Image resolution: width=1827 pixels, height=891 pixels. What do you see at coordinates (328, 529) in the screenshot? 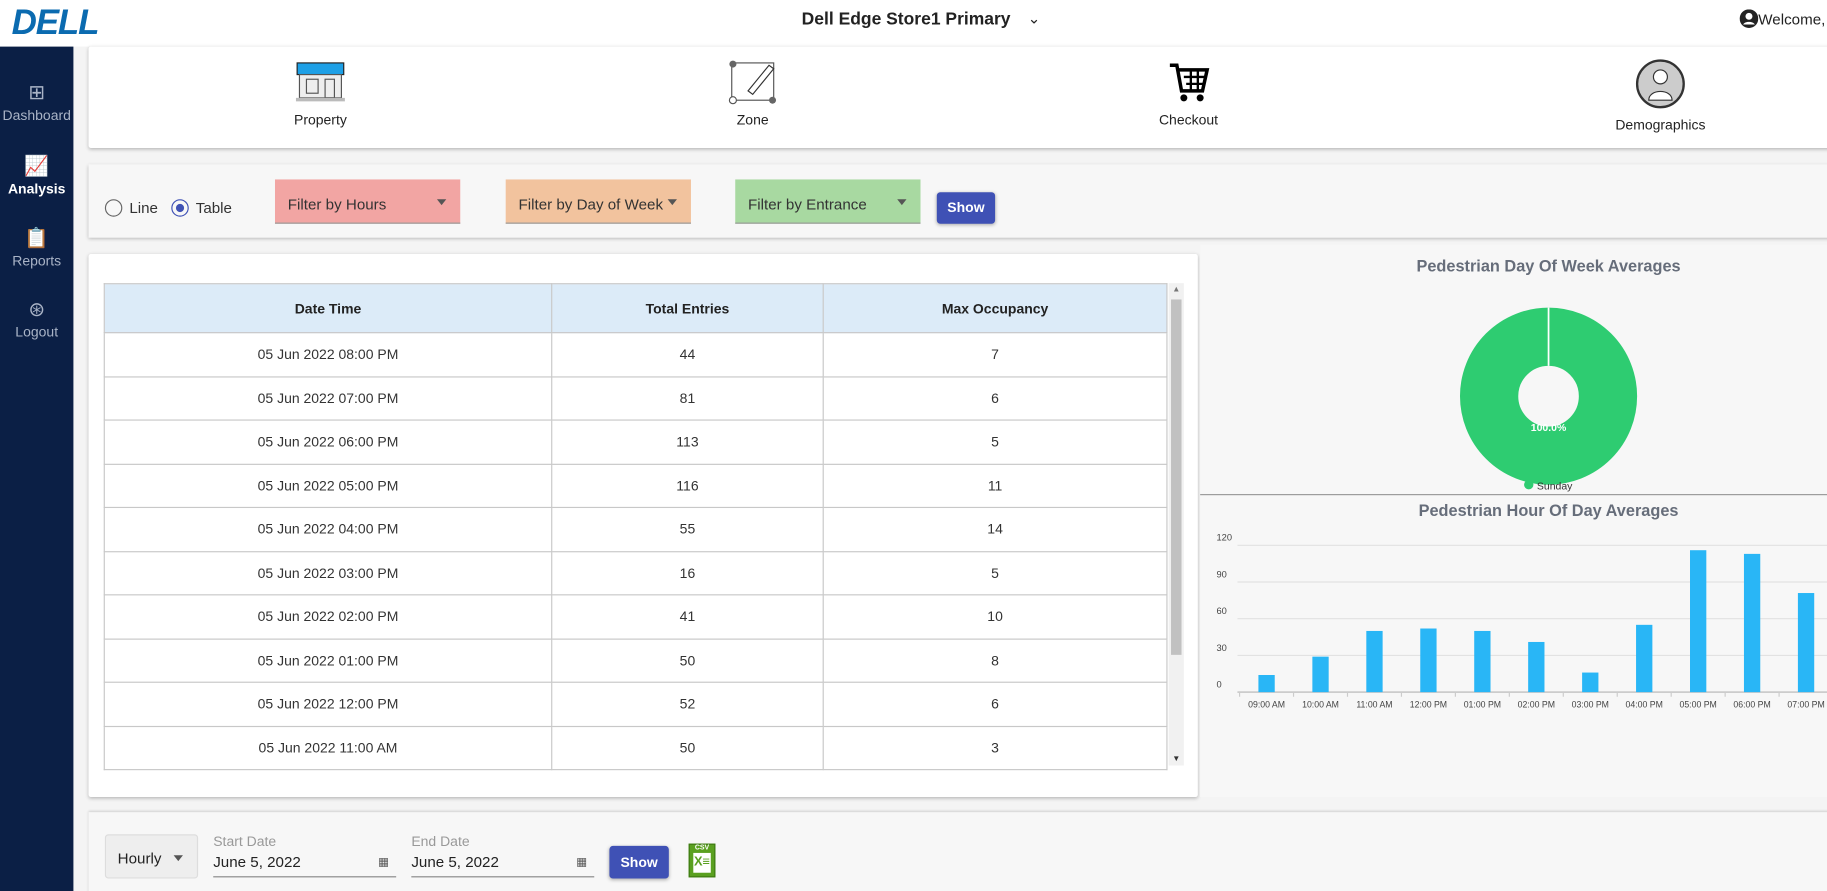
I see `table-cell: 05 Jun 2022 04:00 PM` at bounding box center [328, 529].